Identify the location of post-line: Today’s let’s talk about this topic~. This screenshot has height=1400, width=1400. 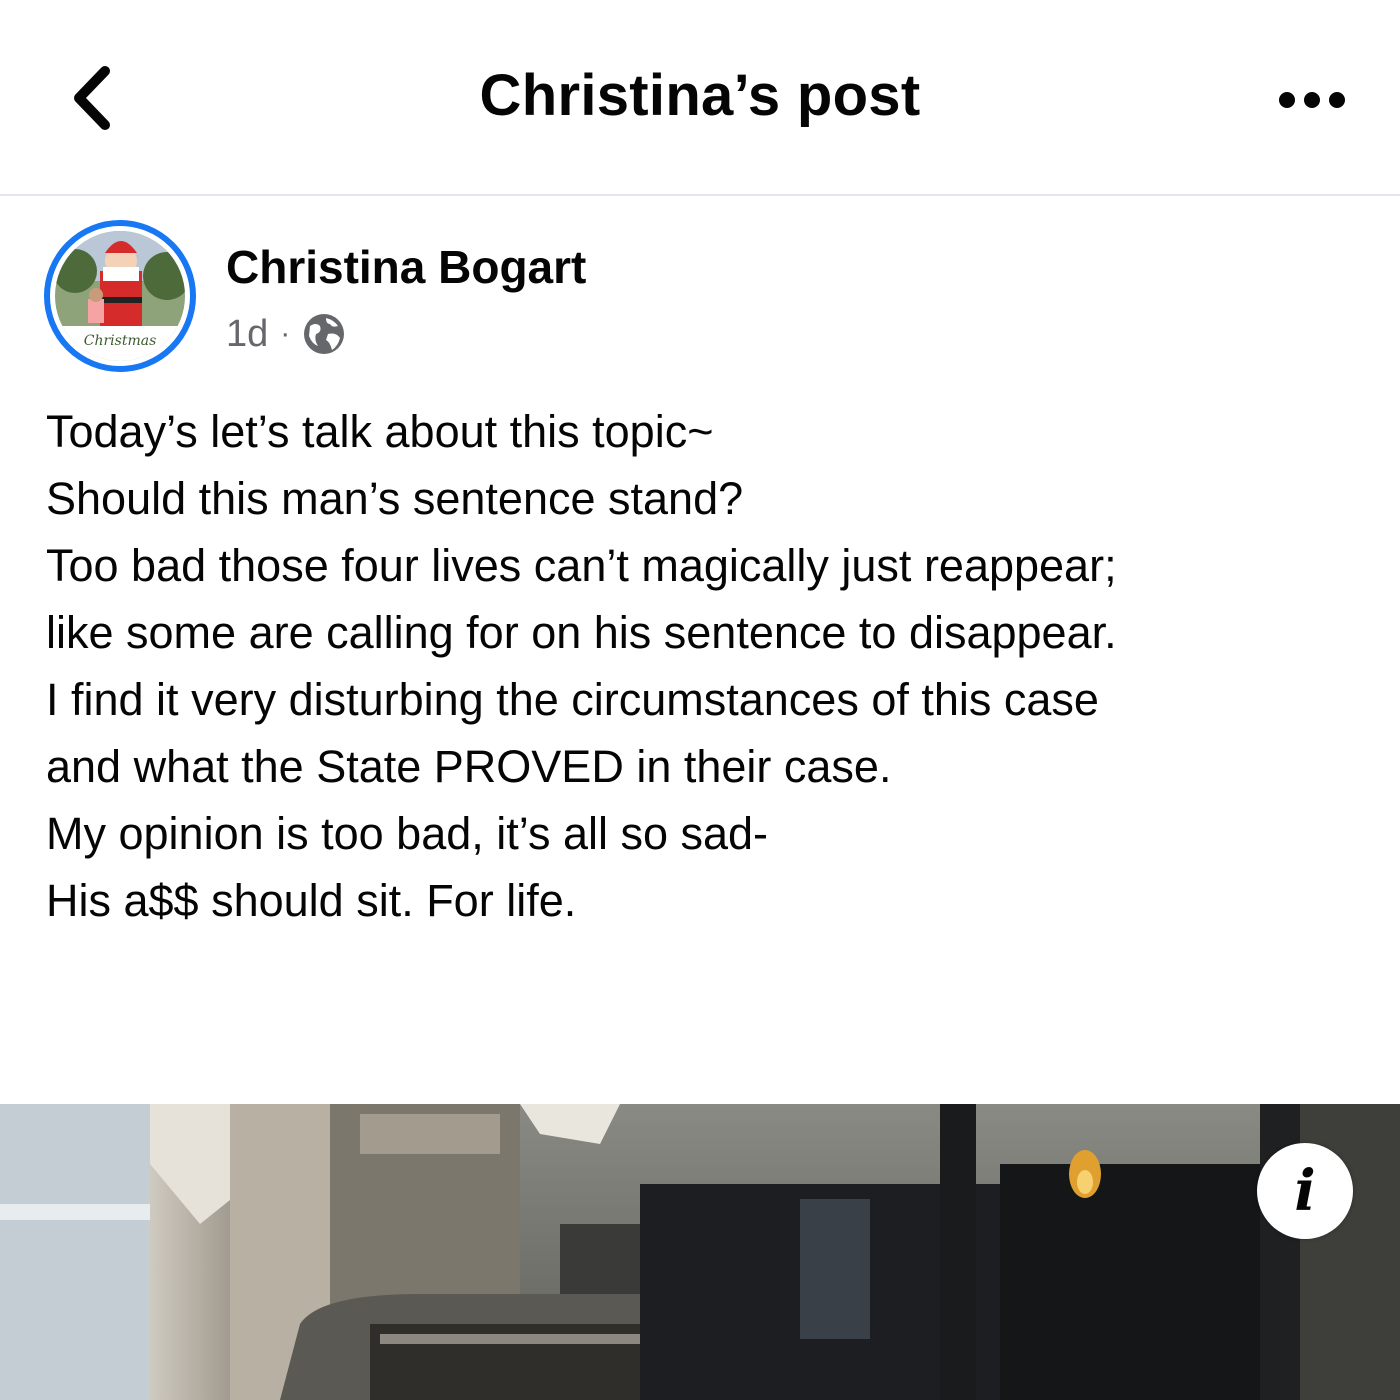
(380, 431).